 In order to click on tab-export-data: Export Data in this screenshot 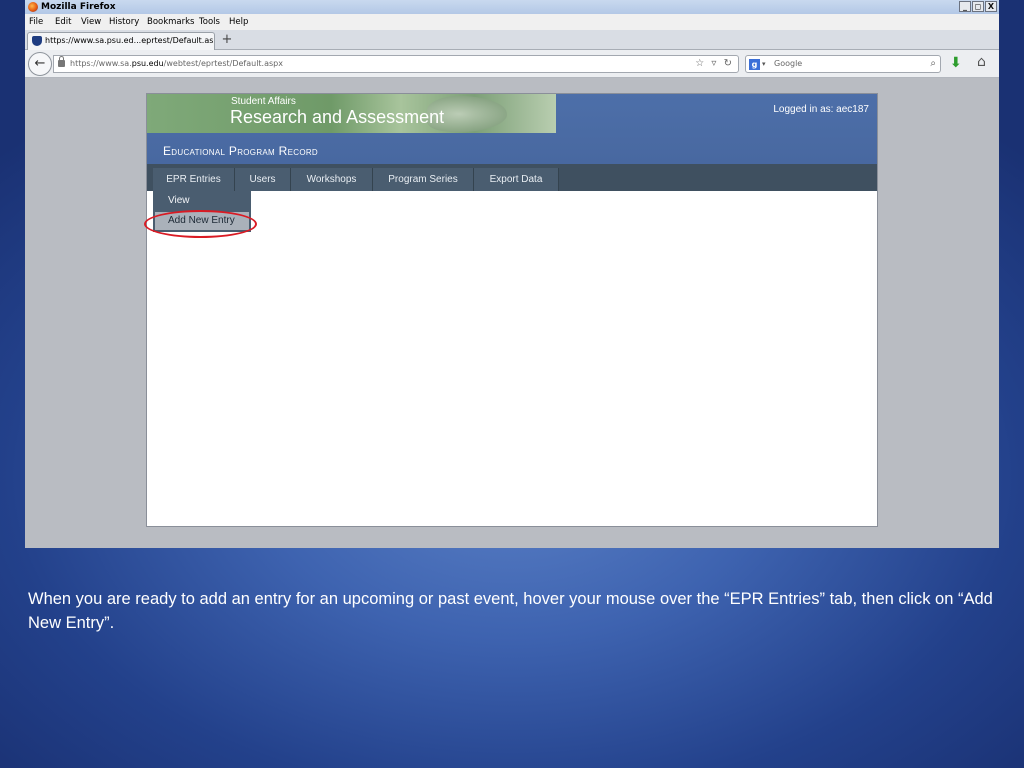, I will do `click(516, 179)`.